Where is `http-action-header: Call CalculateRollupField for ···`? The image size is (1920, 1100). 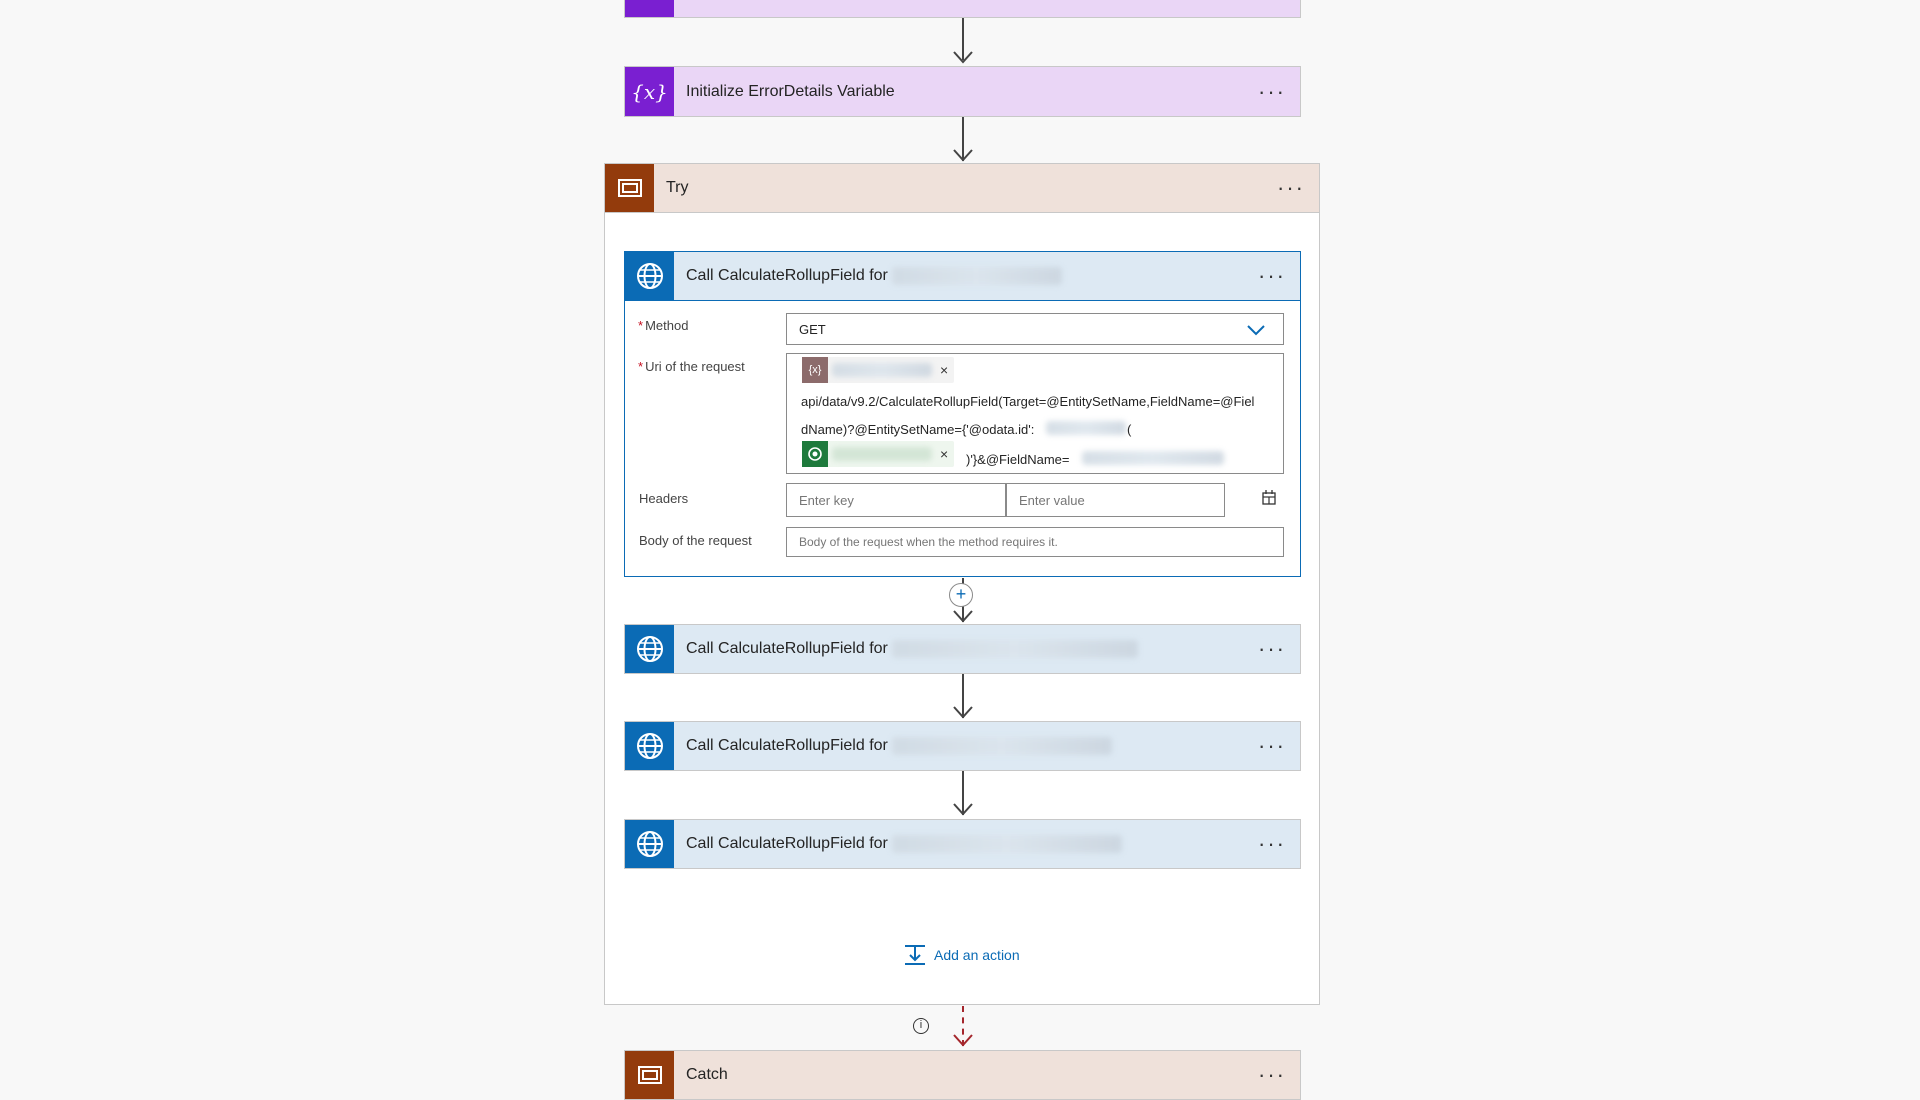
http-action-header: Call CalculateRollupField for ··· is located at coordinates (962, 276).